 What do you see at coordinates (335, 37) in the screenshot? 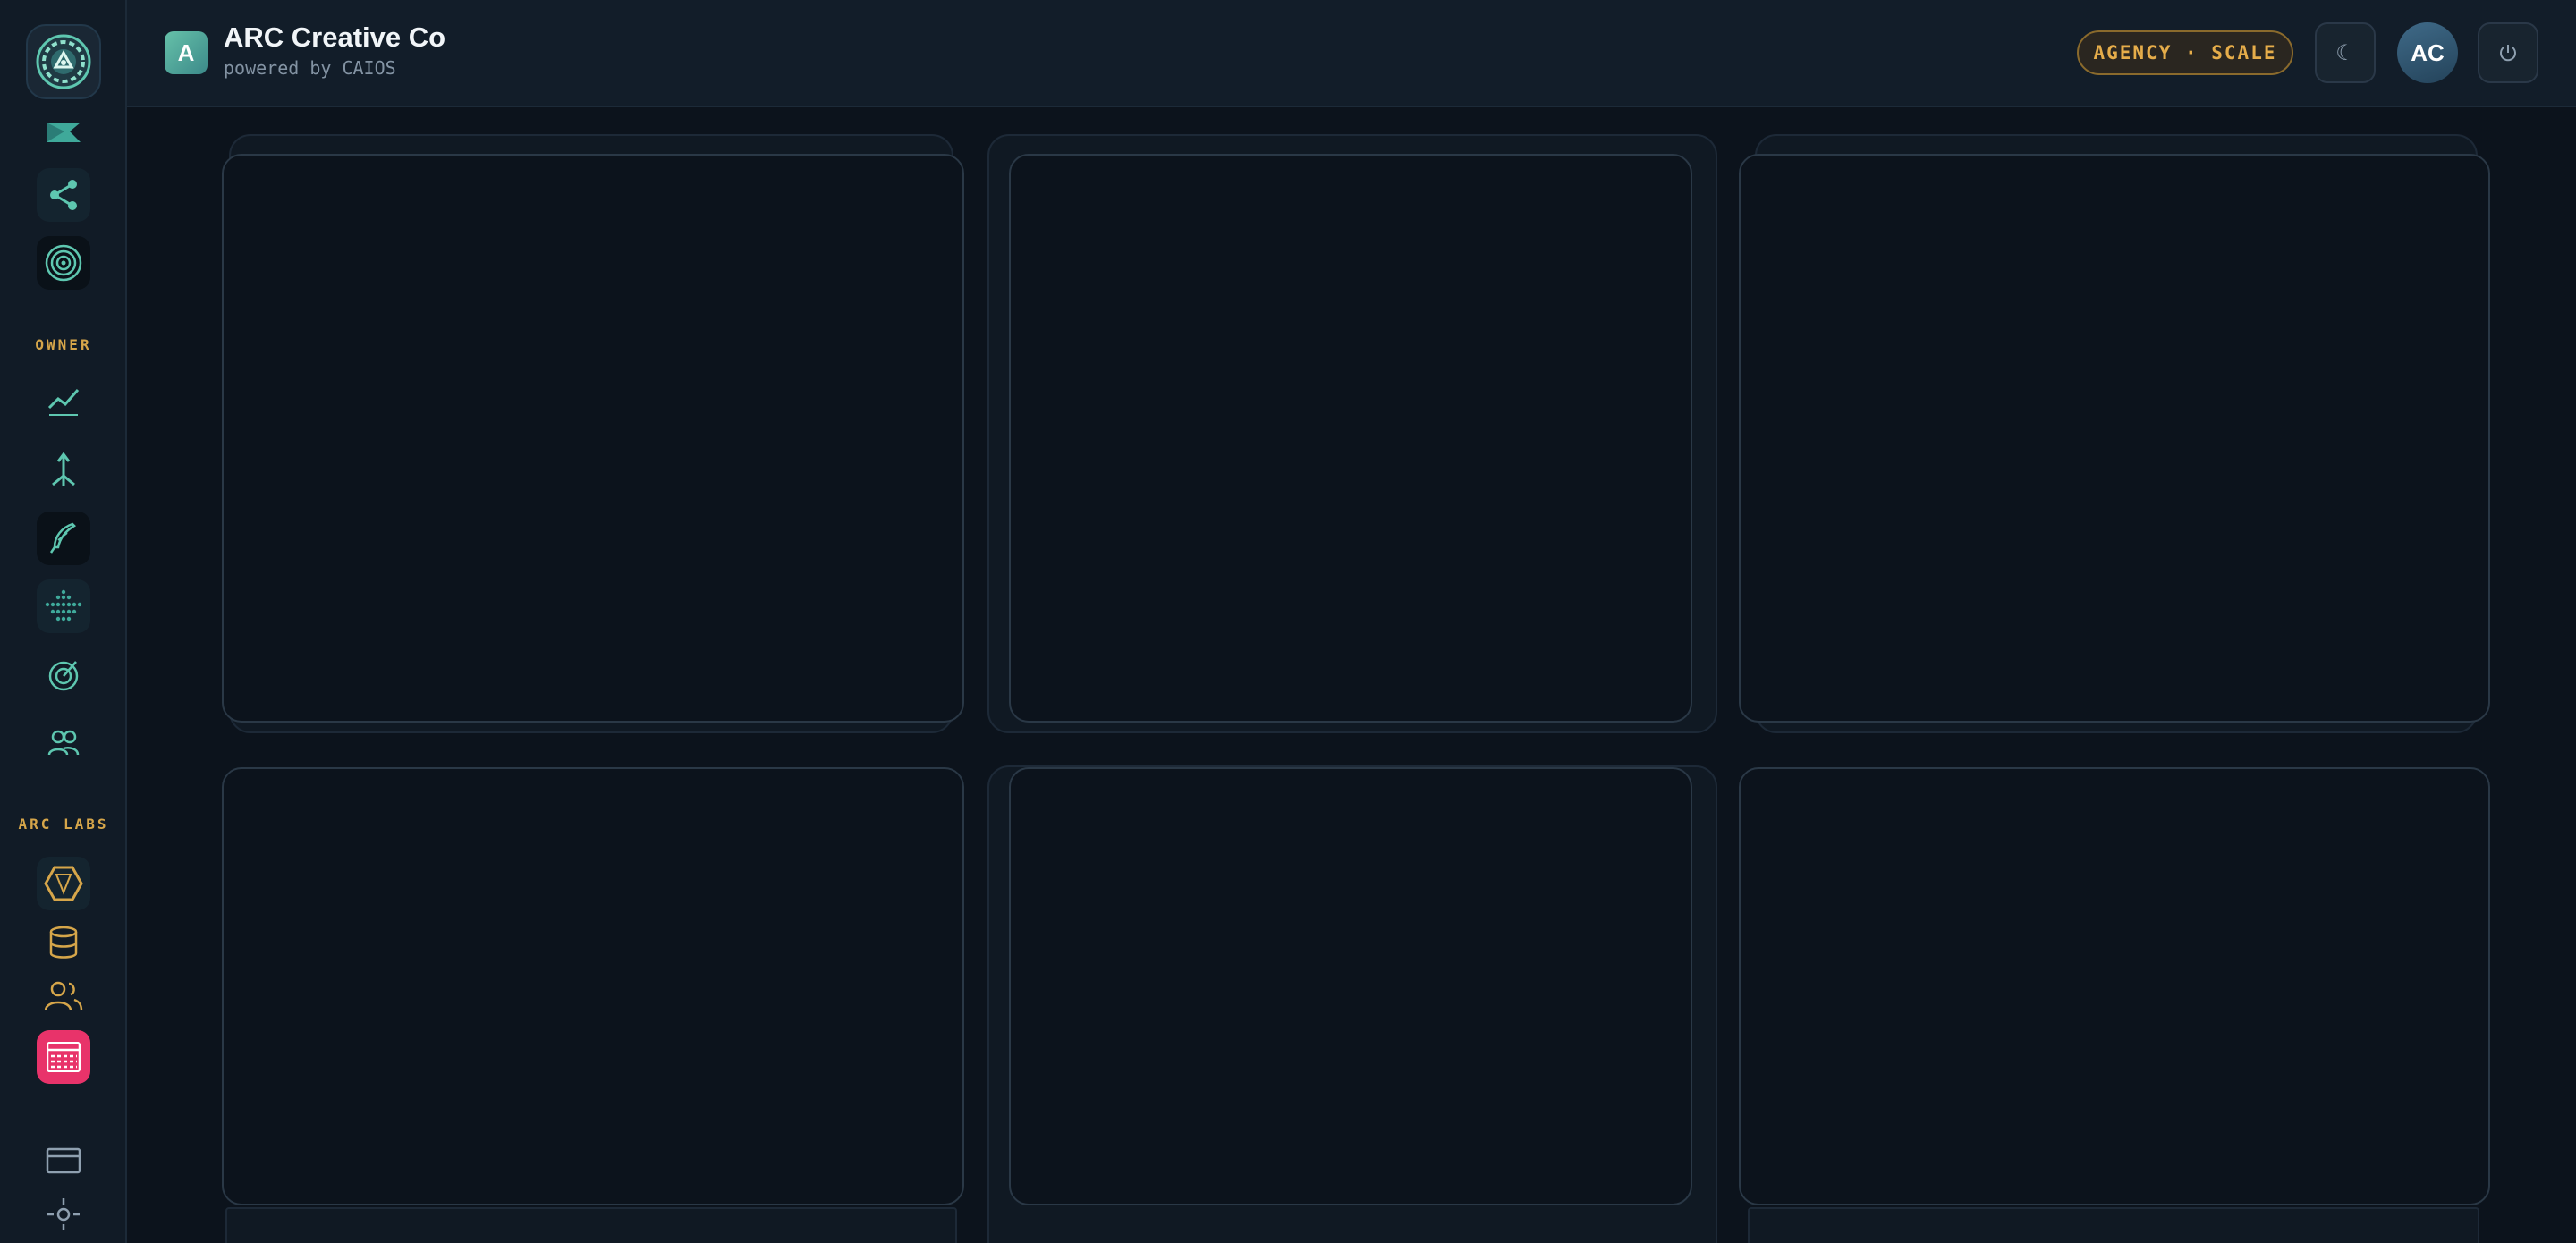
I see `company-name: ARC Creative Co` at bounding box center [335, 37].